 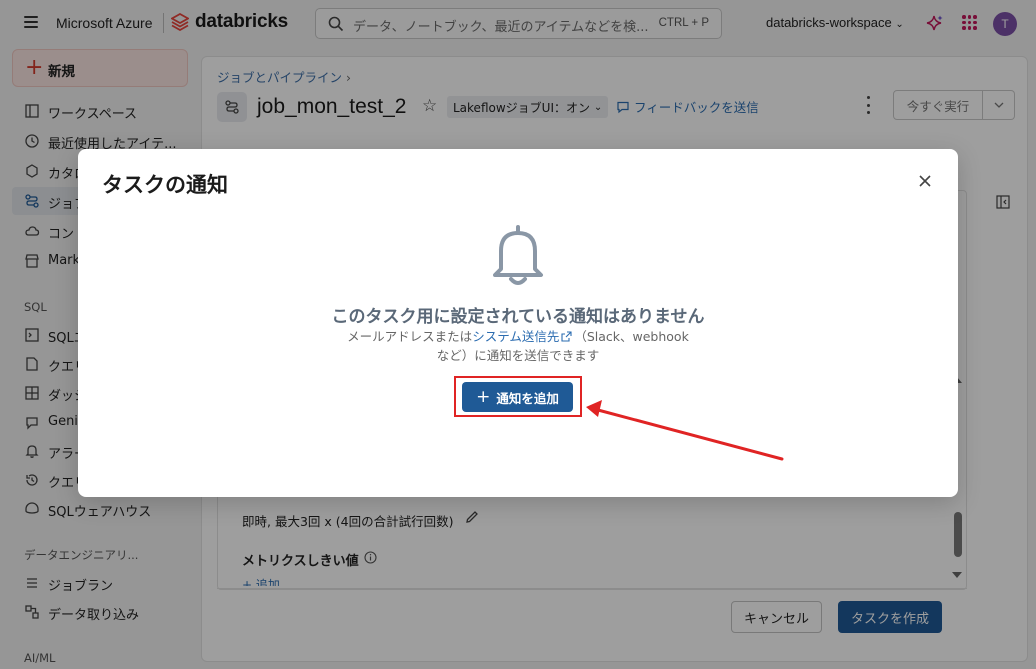 I want to click on empty-state-title: このタスク用に設定されている通知はありません, so click(x=518, y=317).